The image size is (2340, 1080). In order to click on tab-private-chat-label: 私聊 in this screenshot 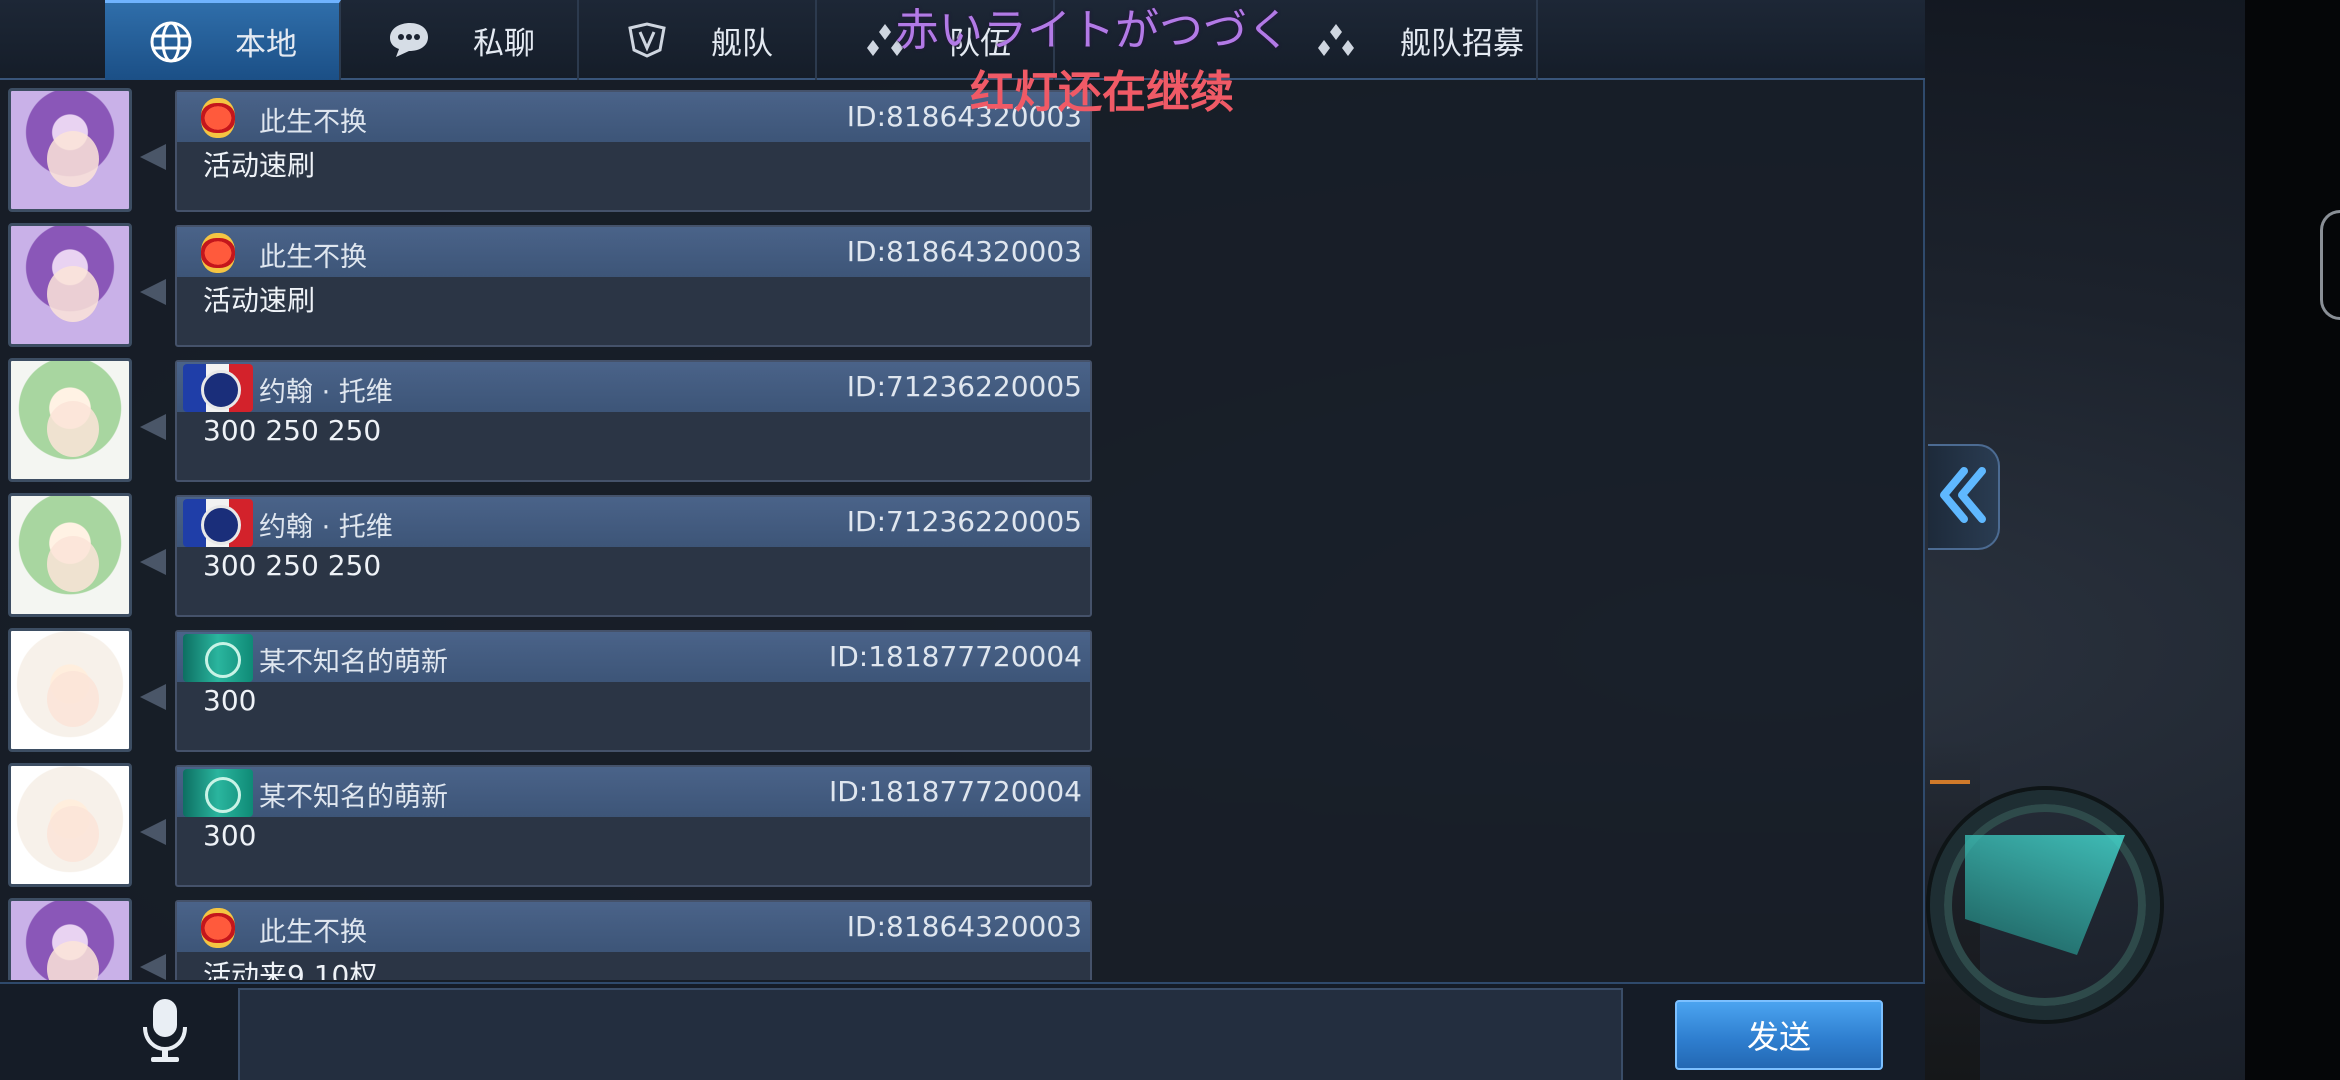, I will do `click(504, 43)`.